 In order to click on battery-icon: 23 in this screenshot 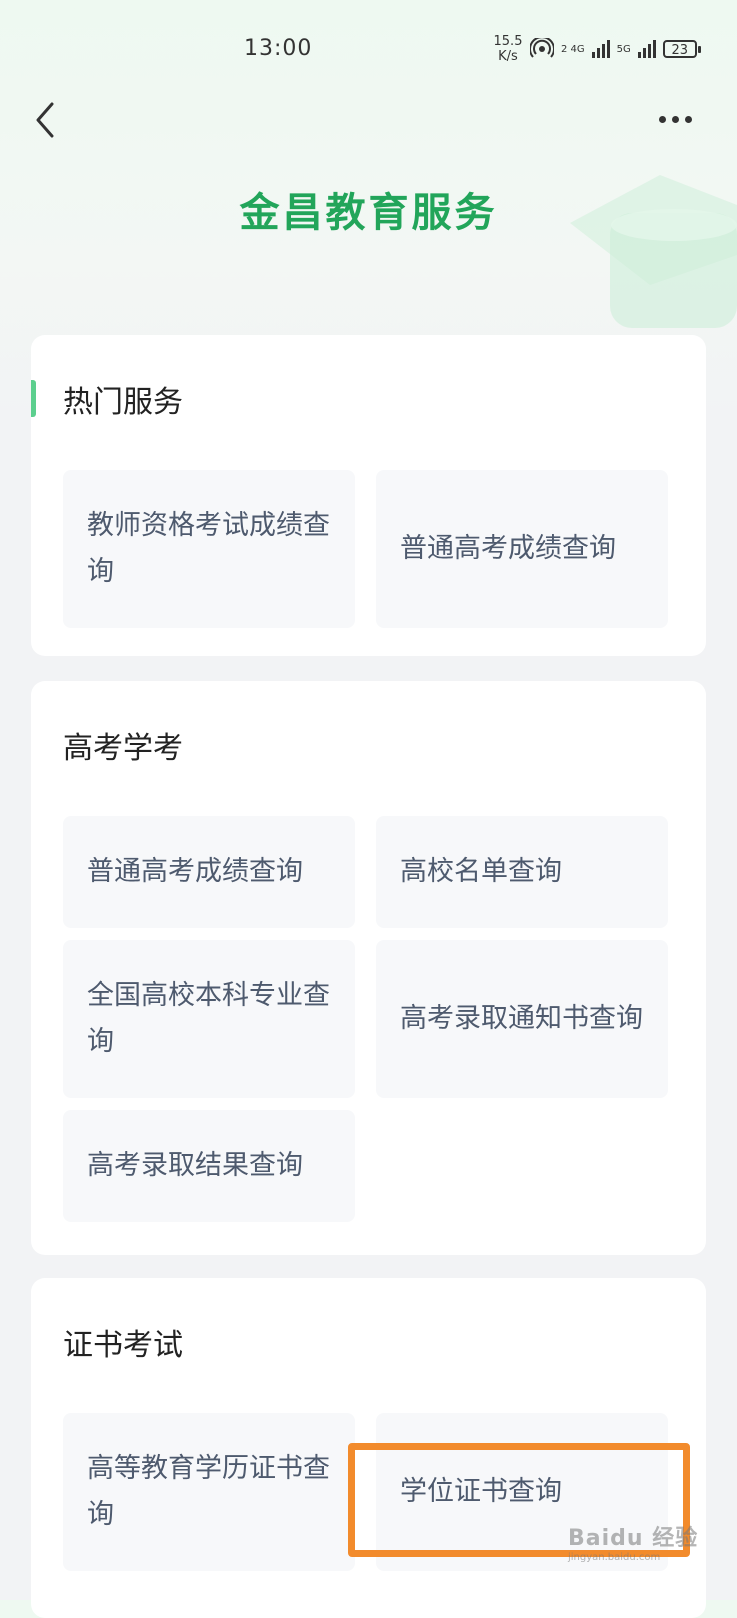, I will do `click(681, 49)`.